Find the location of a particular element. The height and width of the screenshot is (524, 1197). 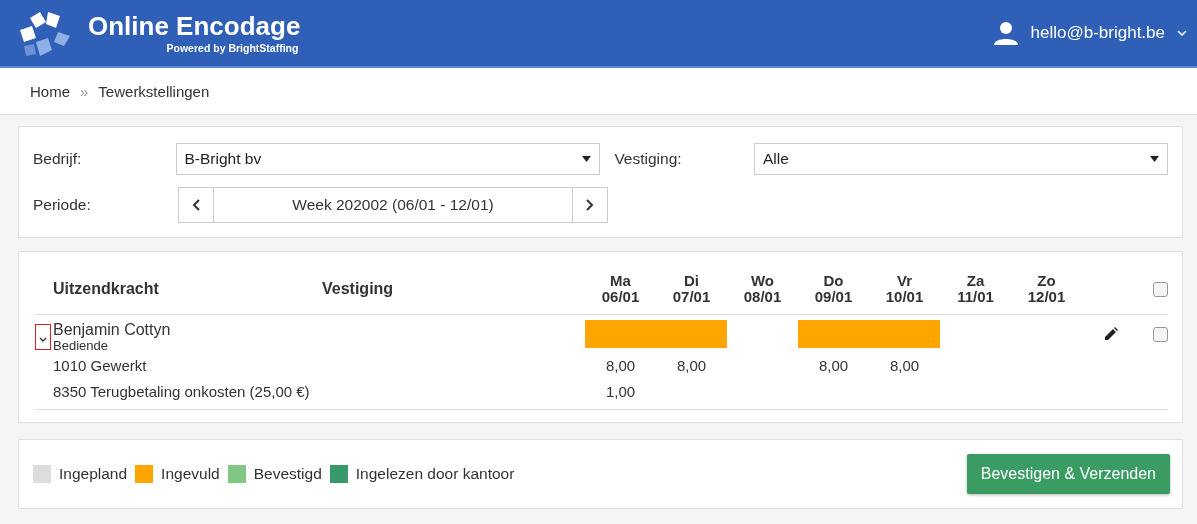

expand-button is located at coordinates (43, 337).